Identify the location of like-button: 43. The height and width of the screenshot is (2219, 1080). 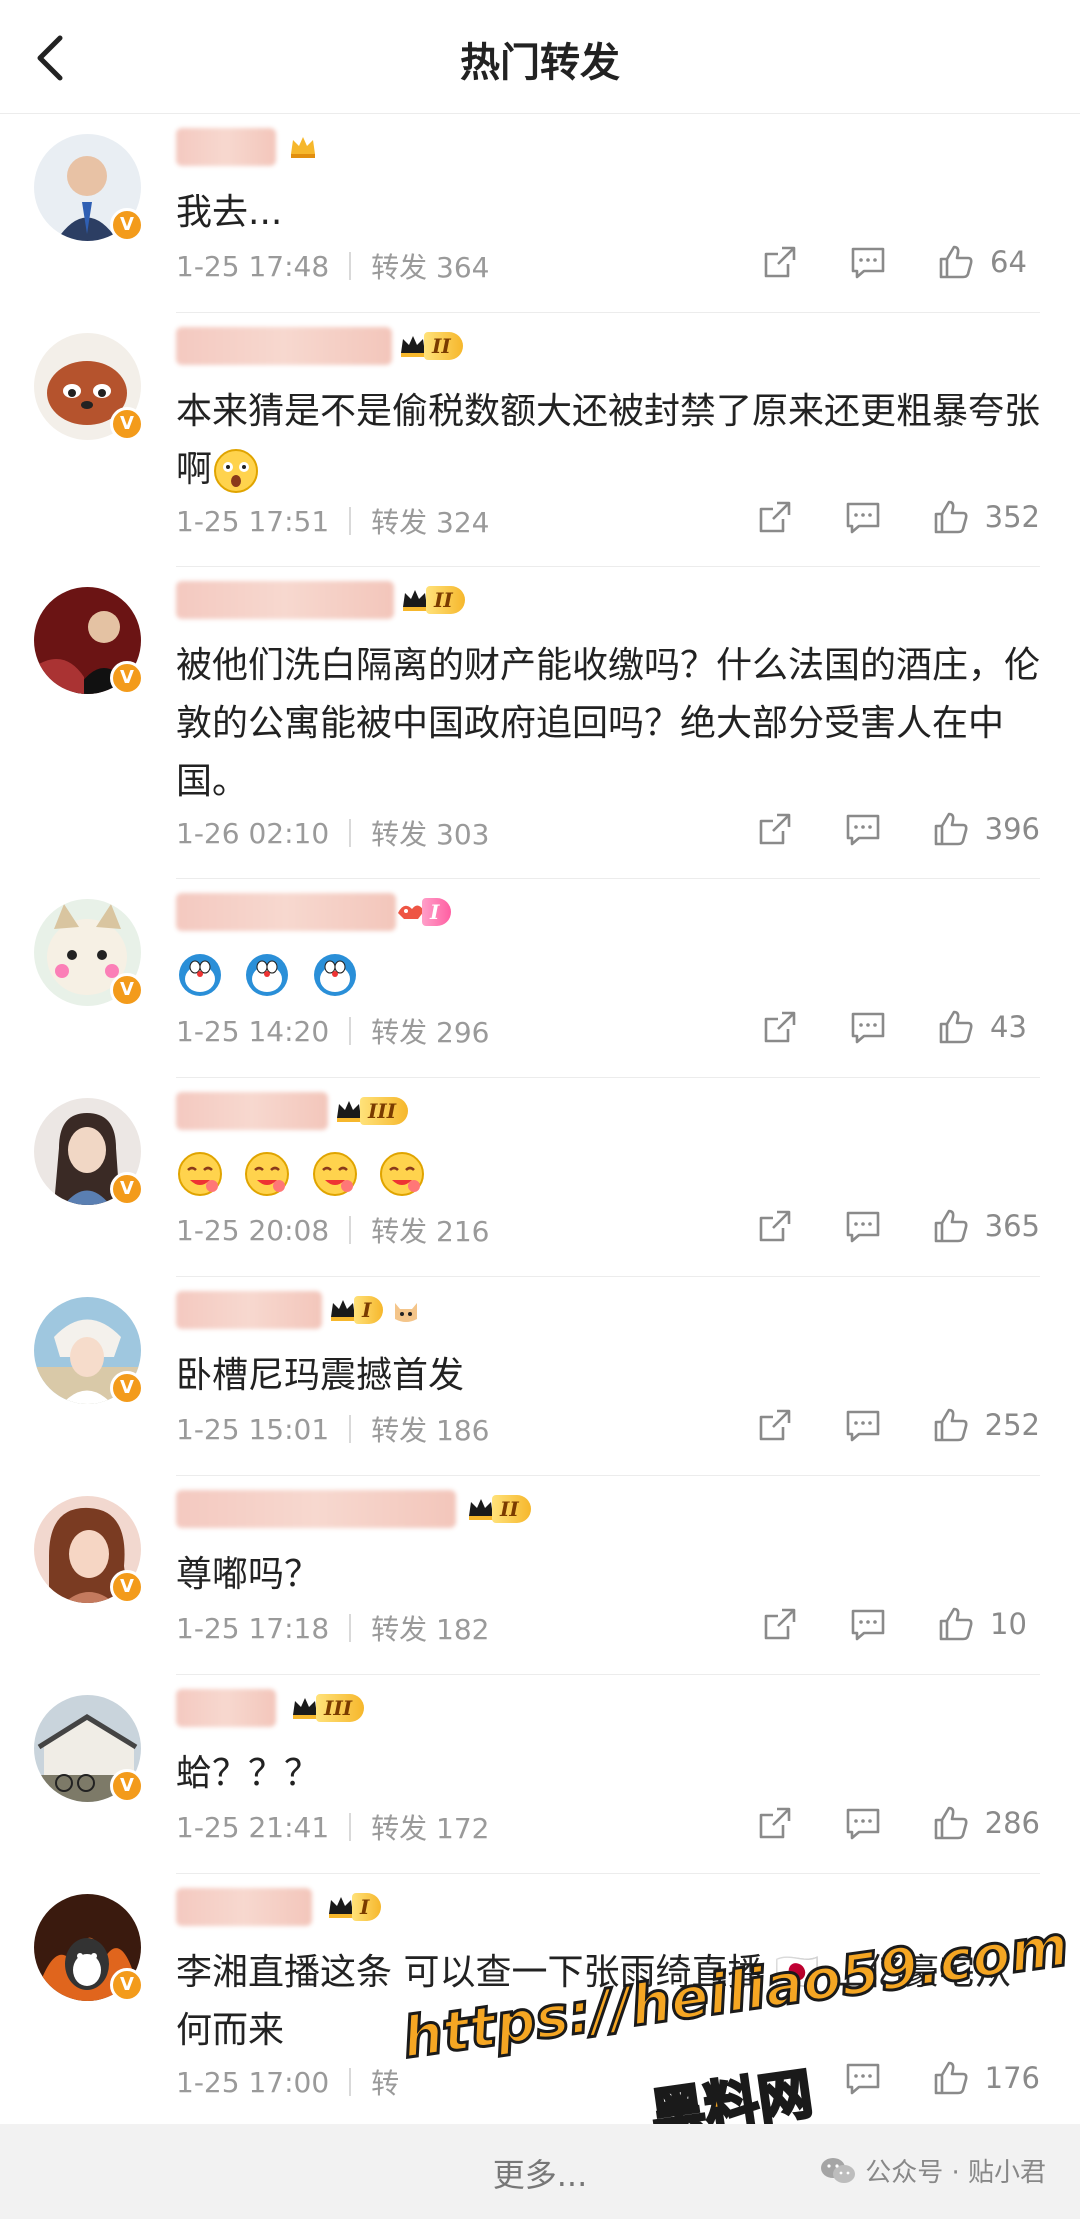
(988, 1027).